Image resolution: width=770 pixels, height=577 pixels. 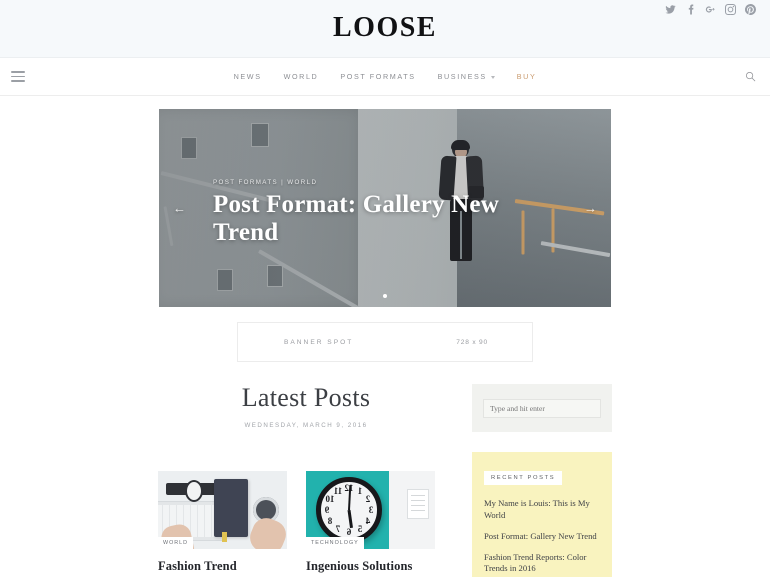 What do you see at coordinates (690, 9) in the screenshot?
I see `facebook-icon` at bounding box center [690, 9].